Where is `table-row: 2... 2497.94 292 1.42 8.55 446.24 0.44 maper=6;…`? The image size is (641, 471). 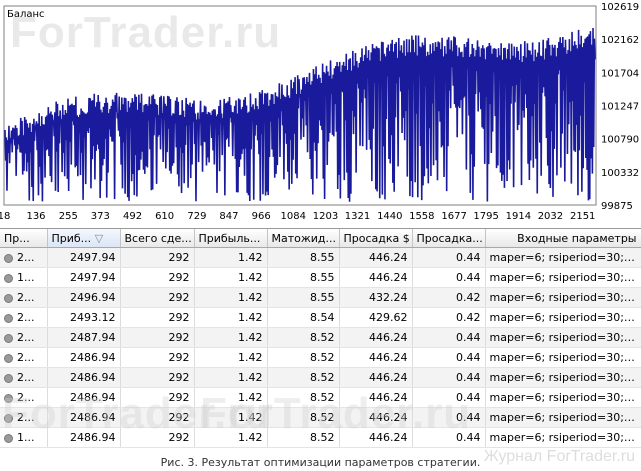 table-row: 2... 2497.94 292 1.42 8.55 446.24 0.44 maper=6;… is located at coordinates (320, 257).